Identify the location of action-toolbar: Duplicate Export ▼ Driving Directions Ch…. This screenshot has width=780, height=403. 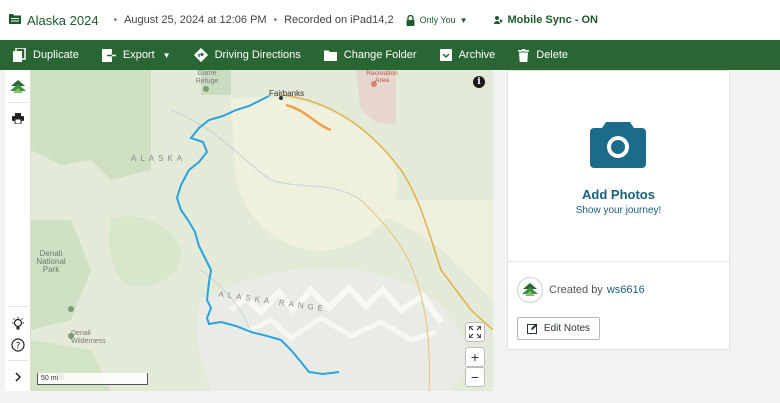
(390, 55).